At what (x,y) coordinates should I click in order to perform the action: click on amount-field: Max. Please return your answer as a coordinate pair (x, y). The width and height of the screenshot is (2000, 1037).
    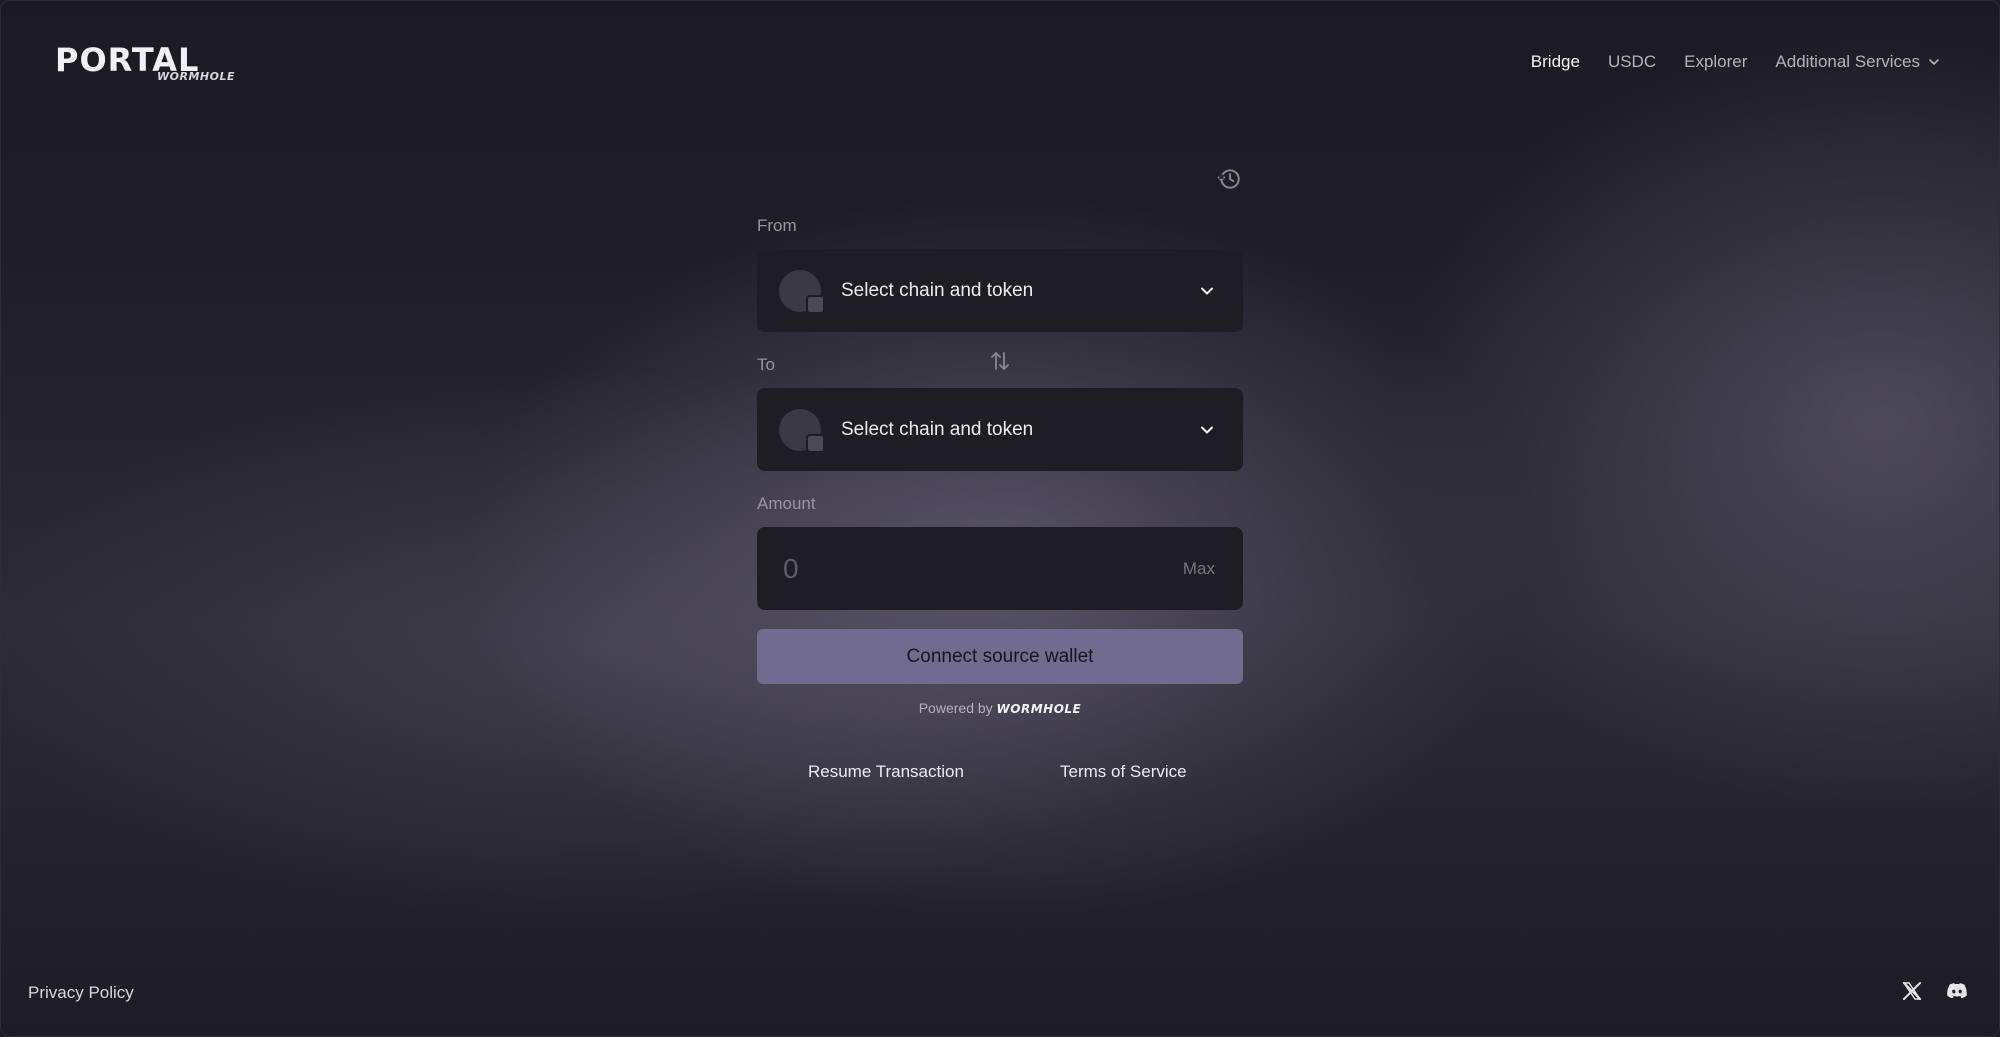
    Looking at the image, I should click on (1000, 568).